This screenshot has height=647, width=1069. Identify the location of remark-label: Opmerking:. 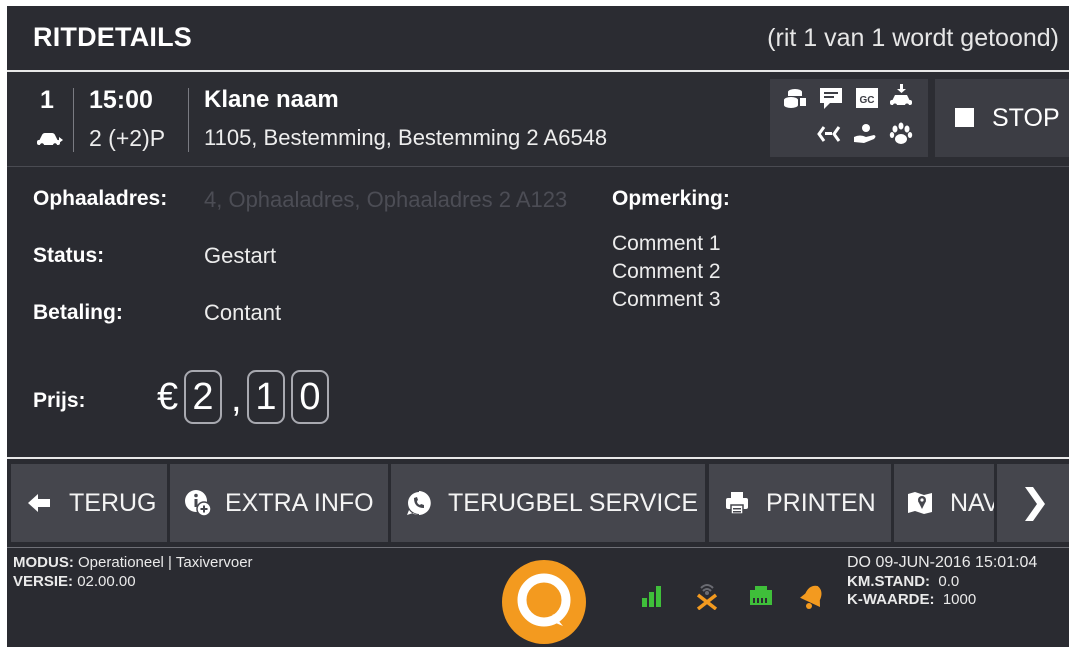
(671, 198).